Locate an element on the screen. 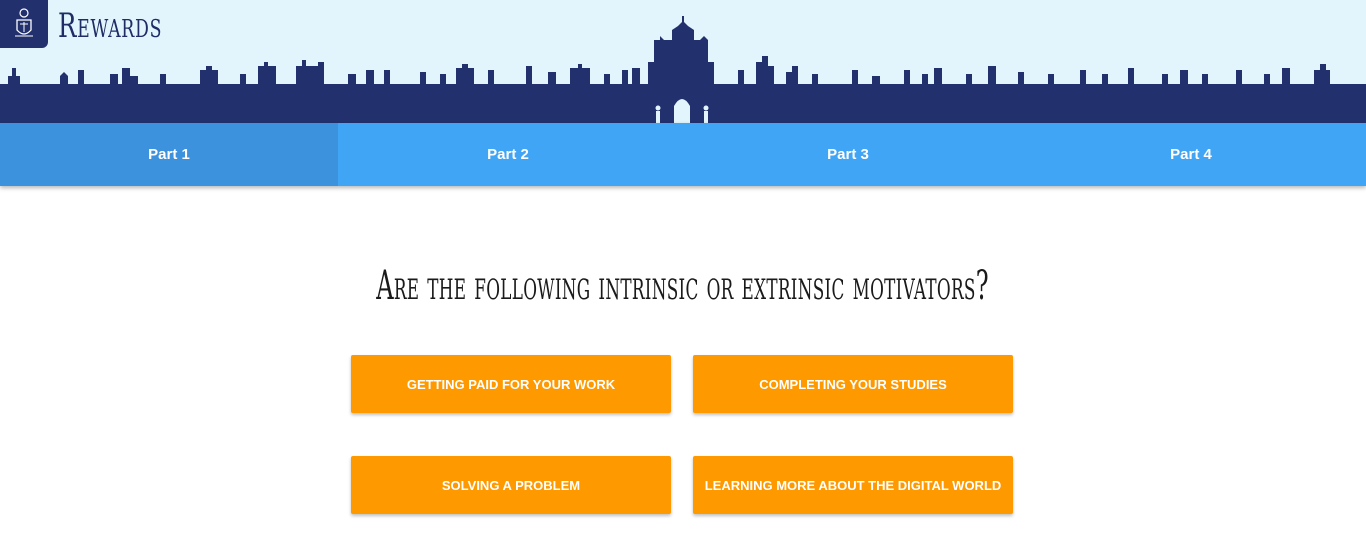  tab-part-1: Part 1 is located at coordinates (169, 154).